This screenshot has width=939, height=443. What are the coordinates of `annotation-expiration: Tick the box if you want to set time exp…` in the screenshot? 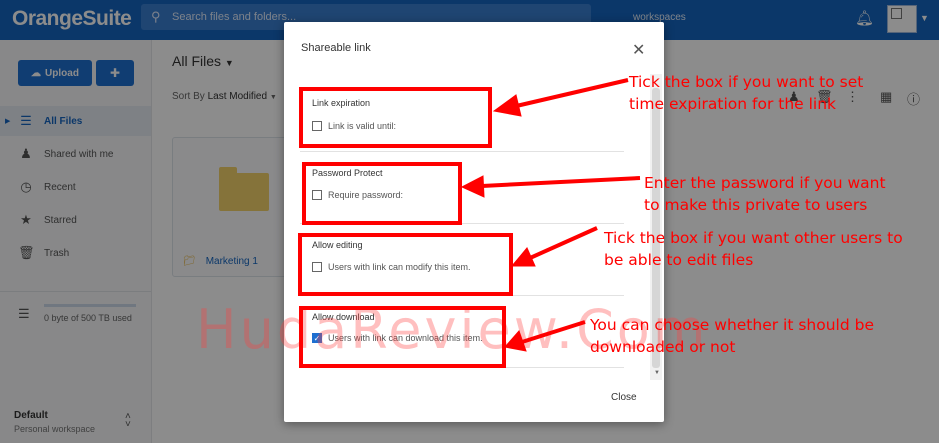 It's located at (746, 93).